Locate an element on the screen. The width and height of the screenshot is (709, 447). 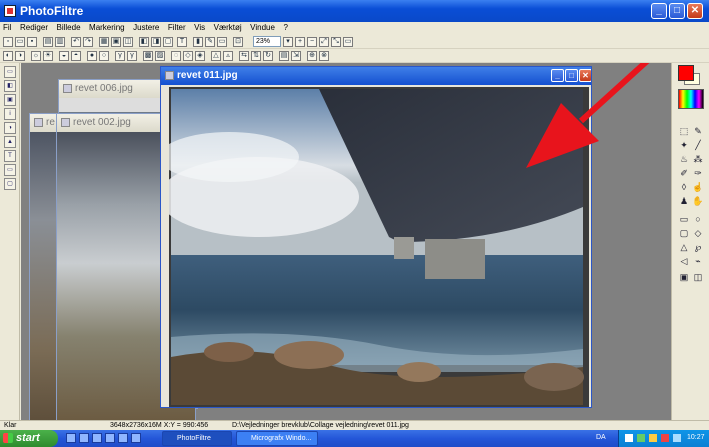
transform-icon: ⇲ is located at coordinates (296, 56).